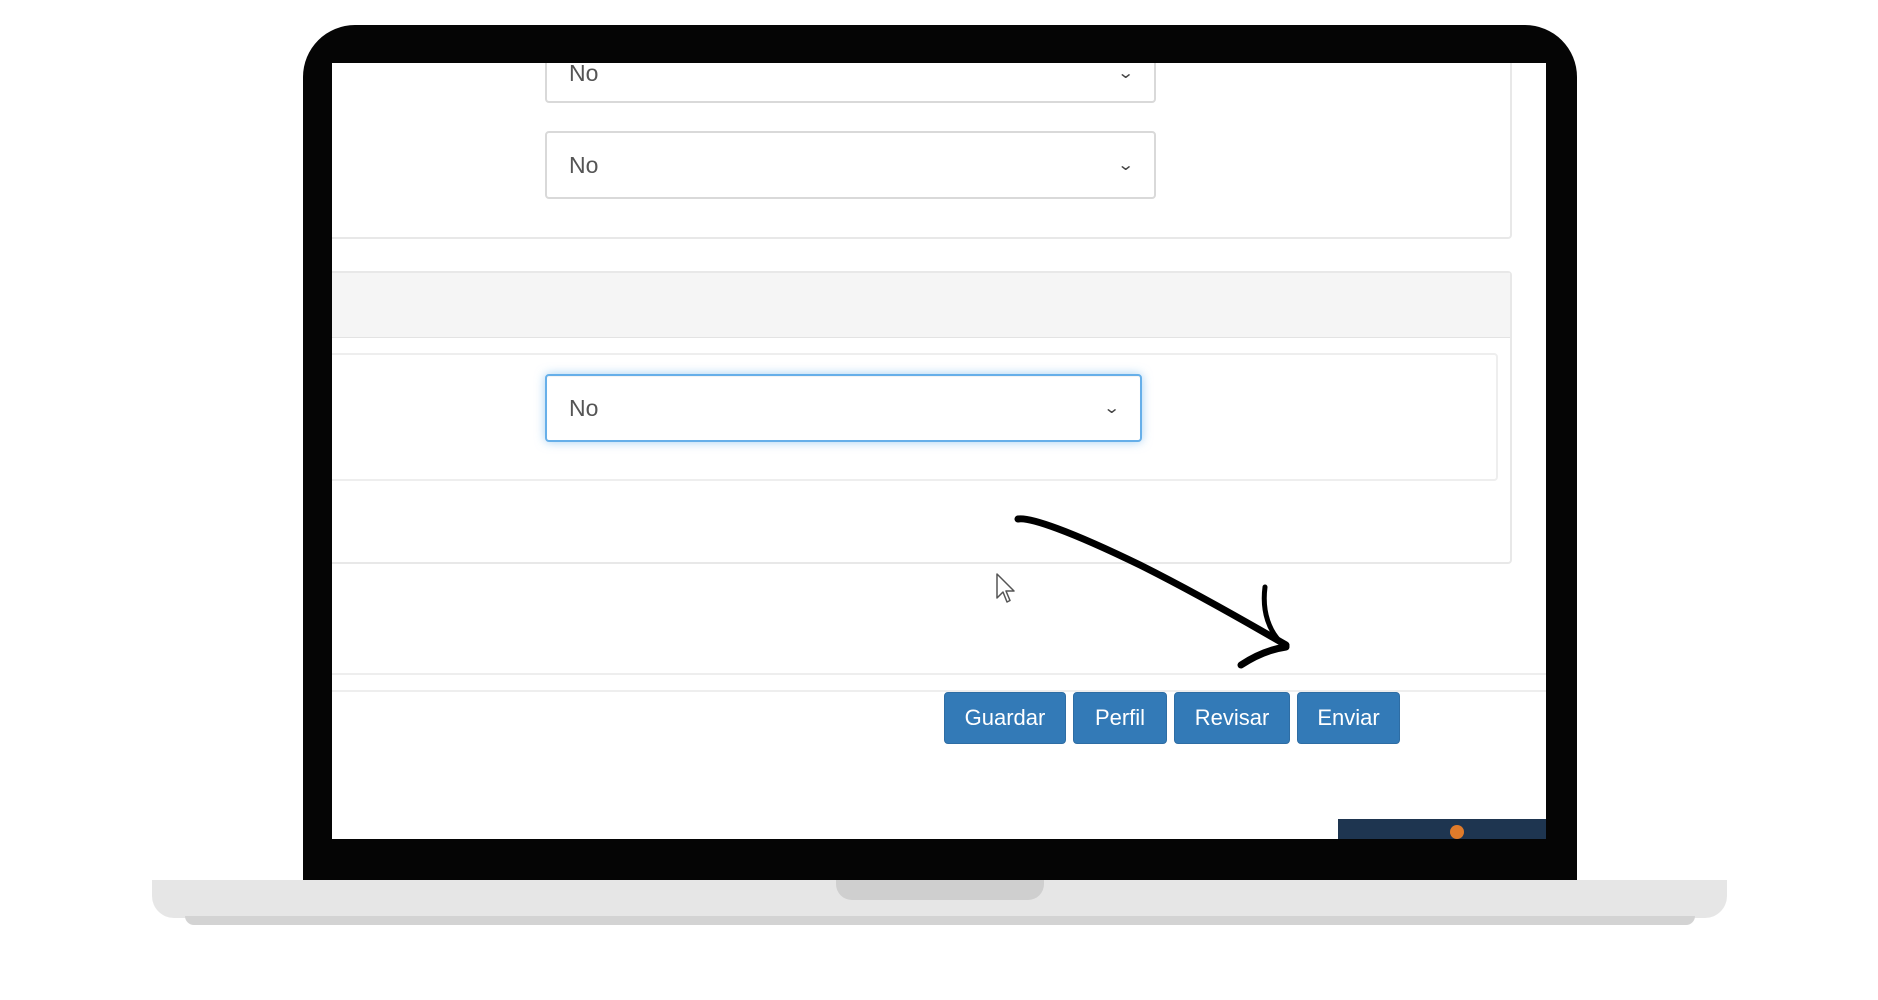 This screenshot has height=1000, width=1878. I want to click on select-answer-2: No ⌄, so click(850, 165).